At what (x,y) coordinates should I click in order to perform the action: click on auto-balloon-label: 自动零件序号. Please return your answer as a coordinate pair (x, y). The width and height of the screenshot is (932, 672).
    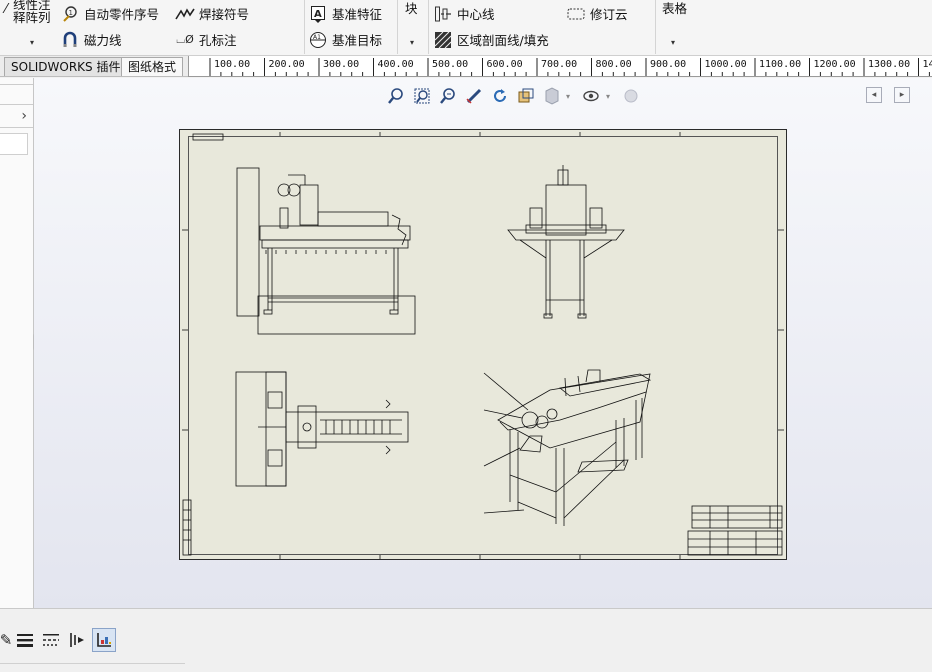
    Looking at the image, I should click on (122, 14).